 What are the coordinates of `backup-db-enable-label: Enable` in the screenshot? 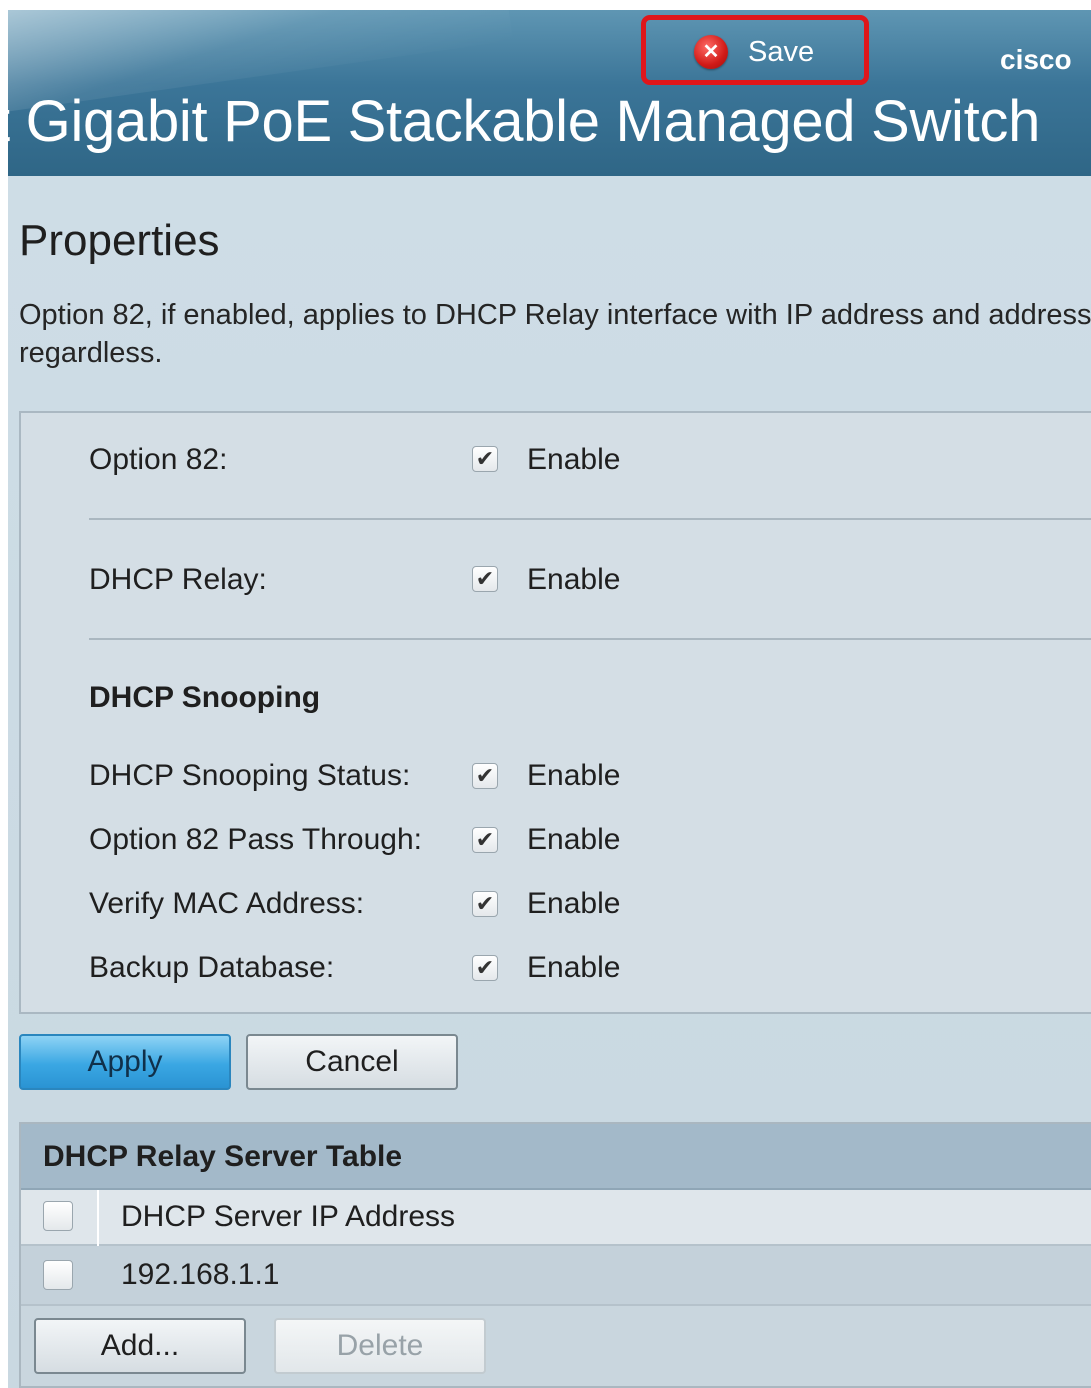 It's located at (574, 967).